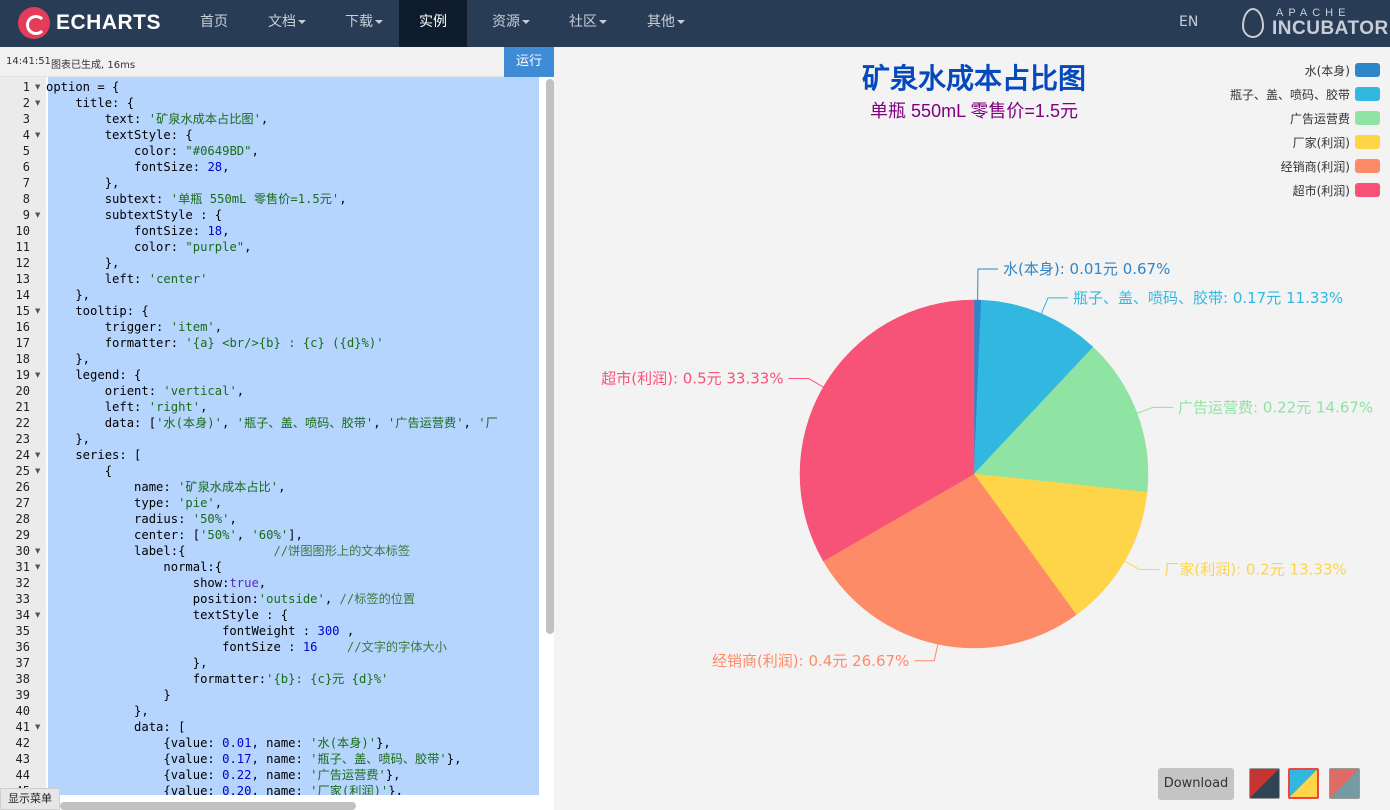 This screenshot has width=1390, height=810. I want to click on echarts-logo: ECHARTS, so click(89, 23).